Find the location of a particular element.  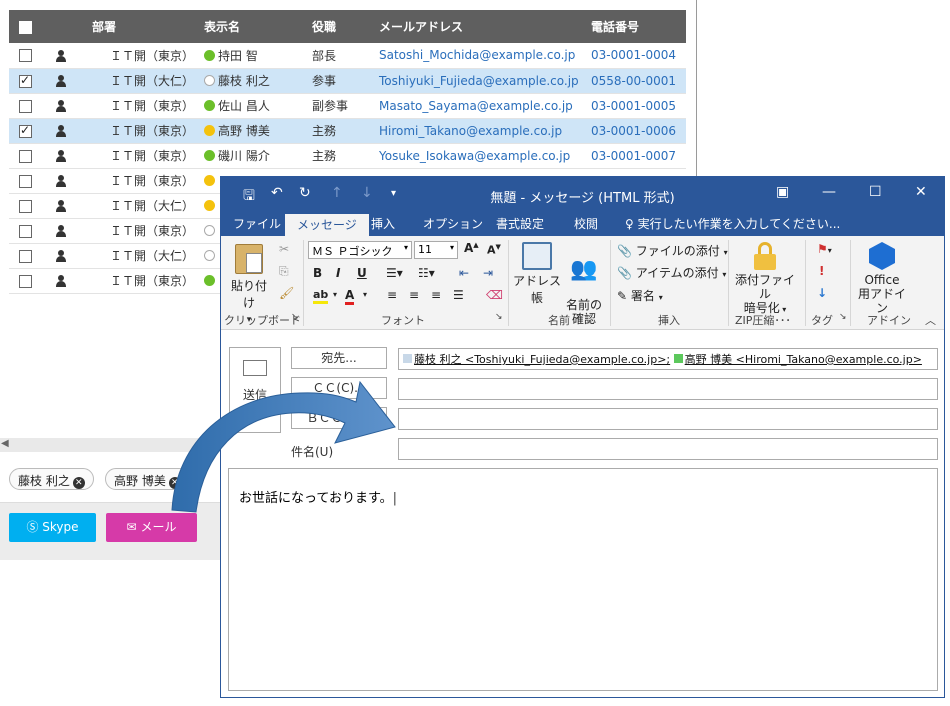

check-names-button: 👥 名前の 確認 is located at coordinates (584, 284).